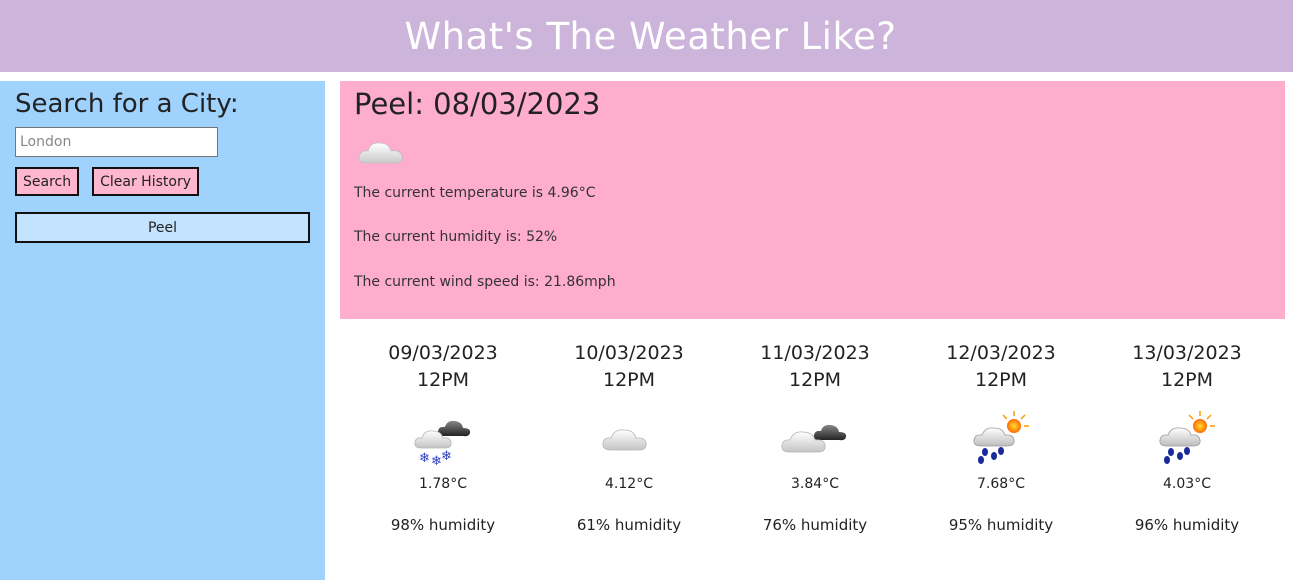 This screenshot has height=580, width=1293. What do you see at coordinates (475, 193) in the screenshot?
I see `current-temperature: The current temperature is 4.96°C` at bounding box center [475, 193].